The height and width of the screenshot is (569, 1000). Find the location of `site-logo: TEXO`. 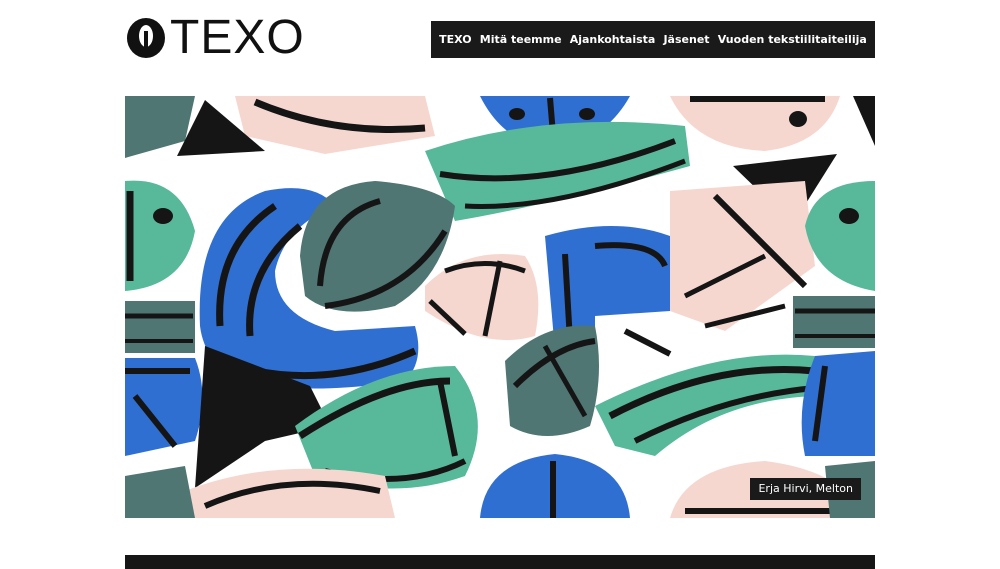

site-logo: TEXO is located at coordinates (215, 37).